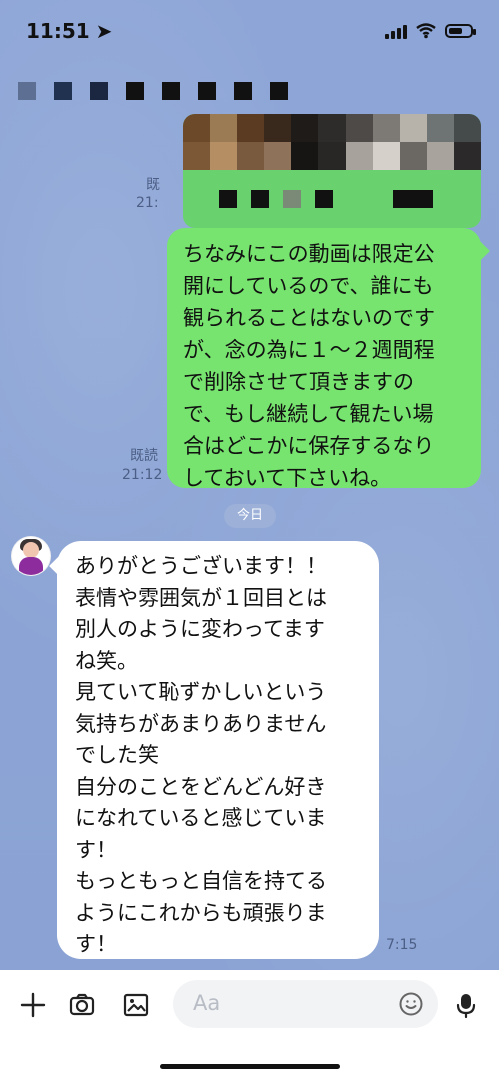  I want to click on microphone-icon, so click(466, 1005).